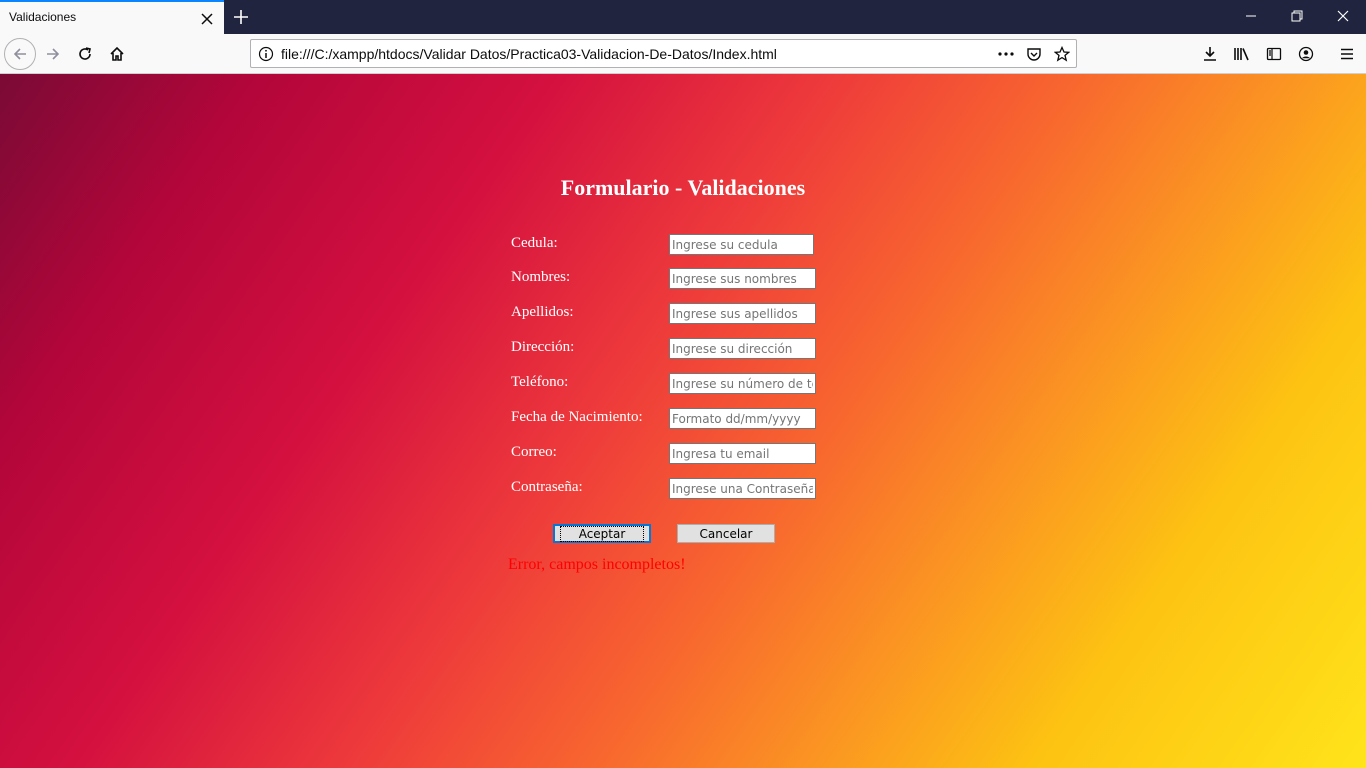 Image resolution: width=1366 pixels, height=768 pixels. I want to click on correo-label: Correo:, so click(534, 452).